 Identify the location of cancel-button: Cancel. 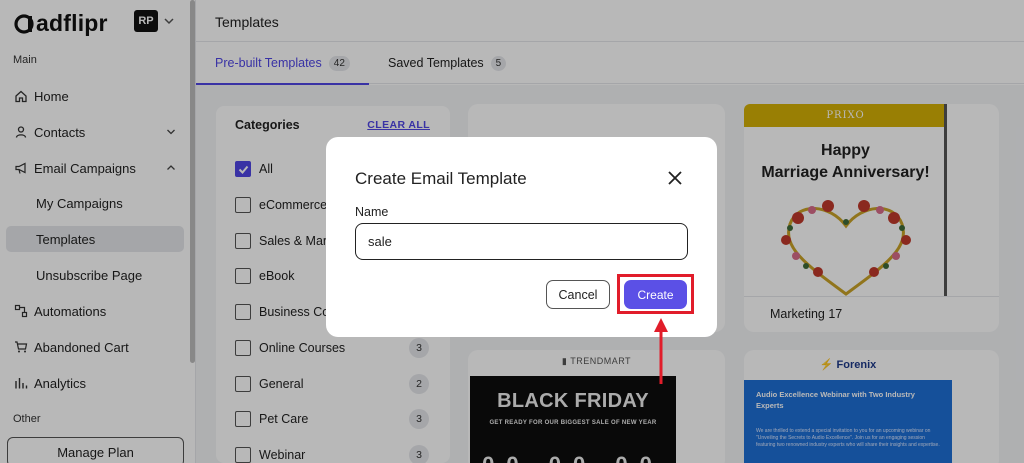
(578, 294).